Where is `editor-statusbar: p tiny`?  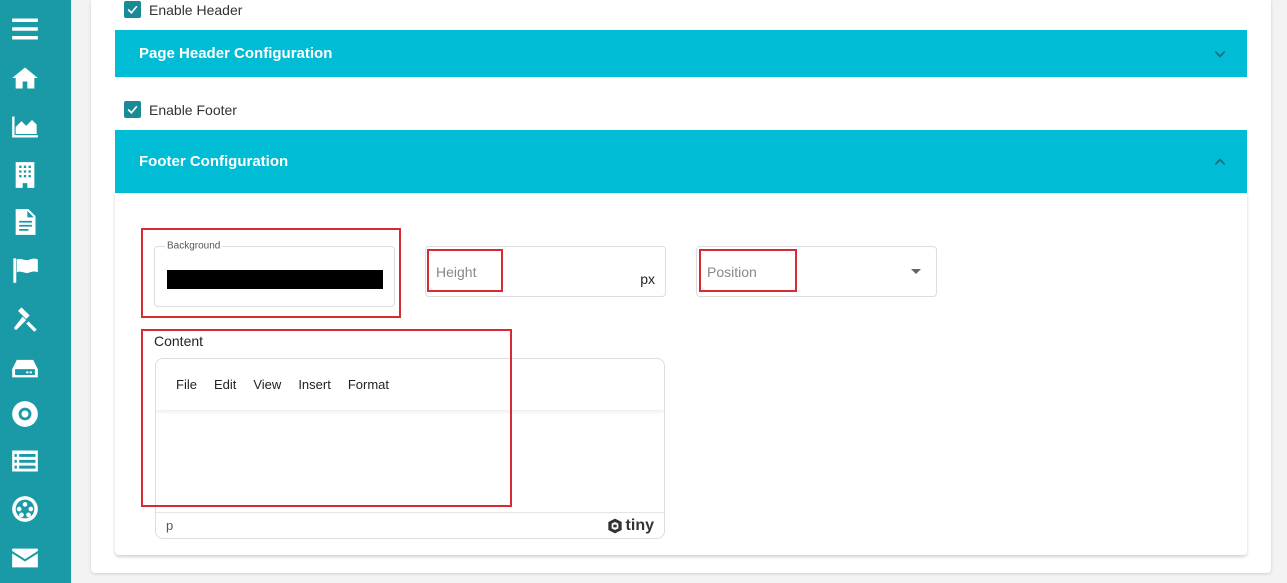 editor-statusbar: p tiny is located at coordinates (410, 525).